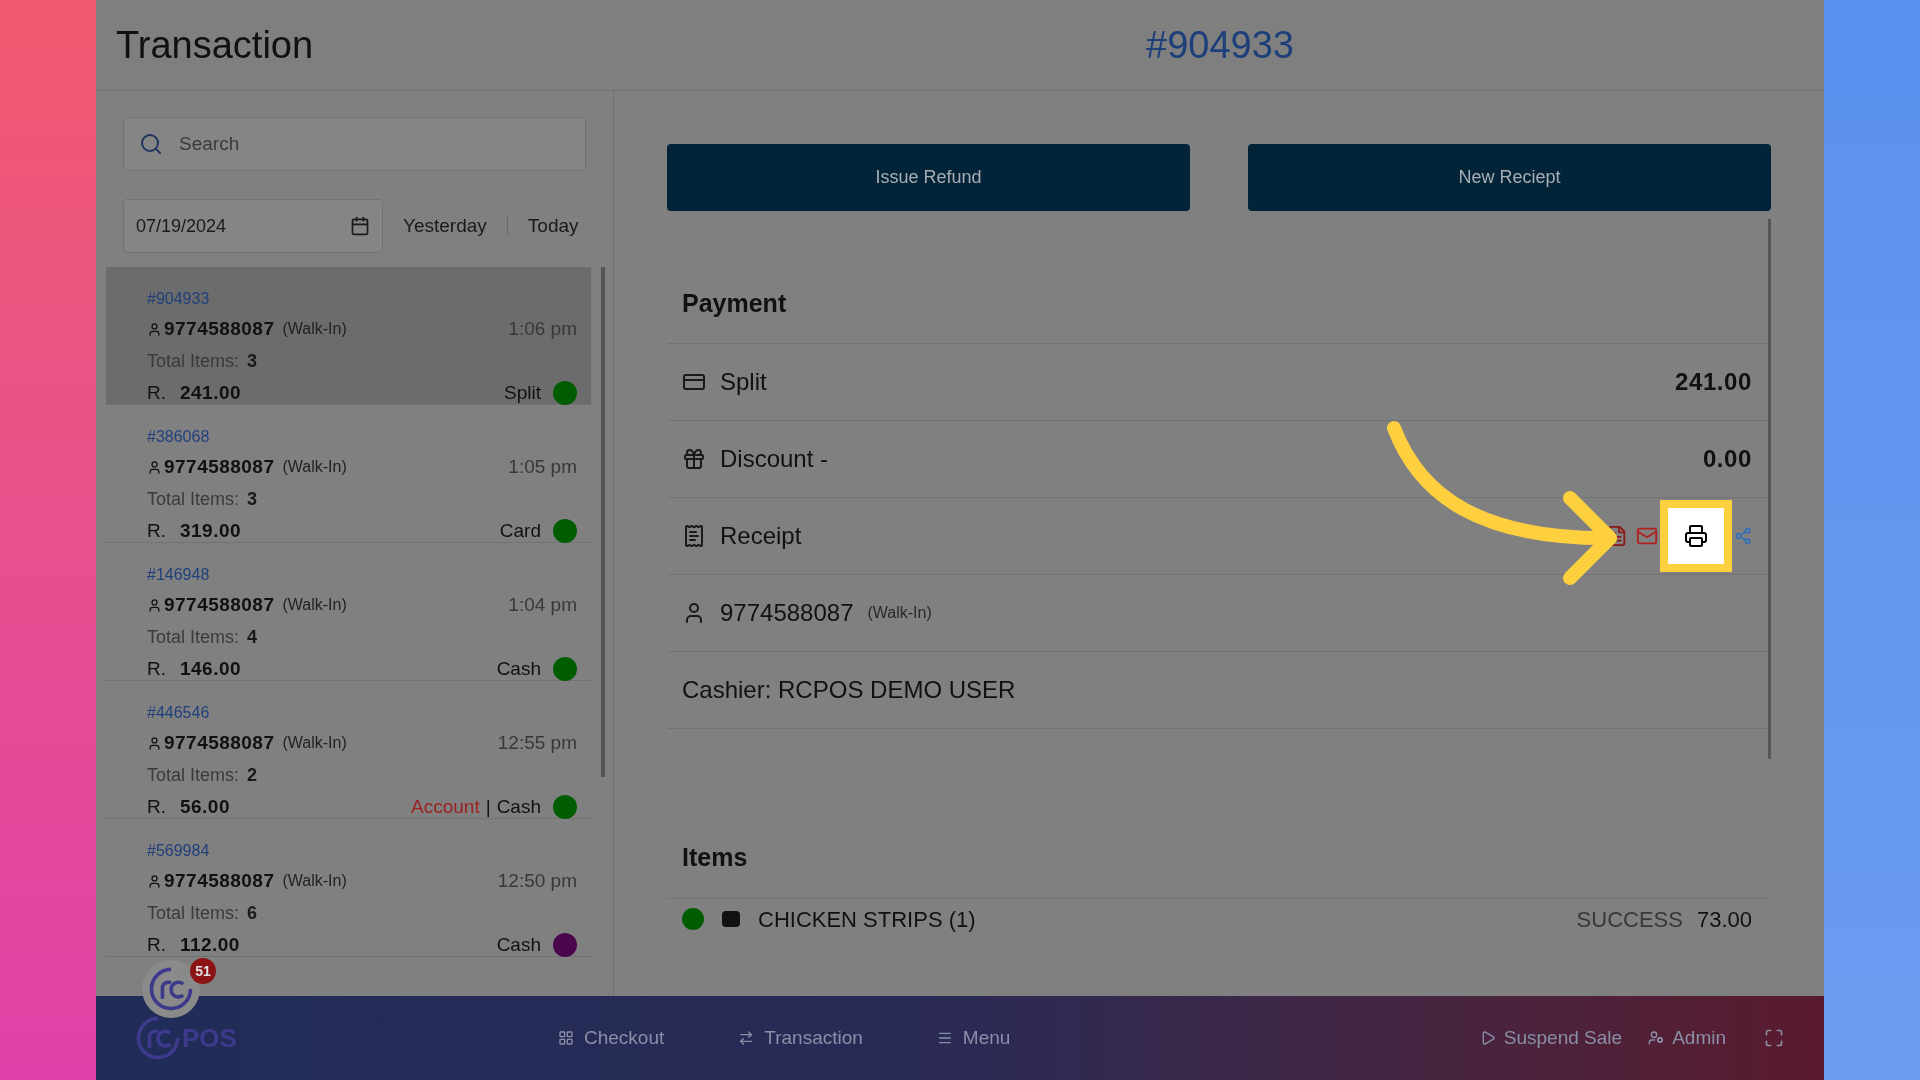 This screenshot has height=1080, width=1920. I want to click on transaction-amount: 319.00, so click(210, 530).